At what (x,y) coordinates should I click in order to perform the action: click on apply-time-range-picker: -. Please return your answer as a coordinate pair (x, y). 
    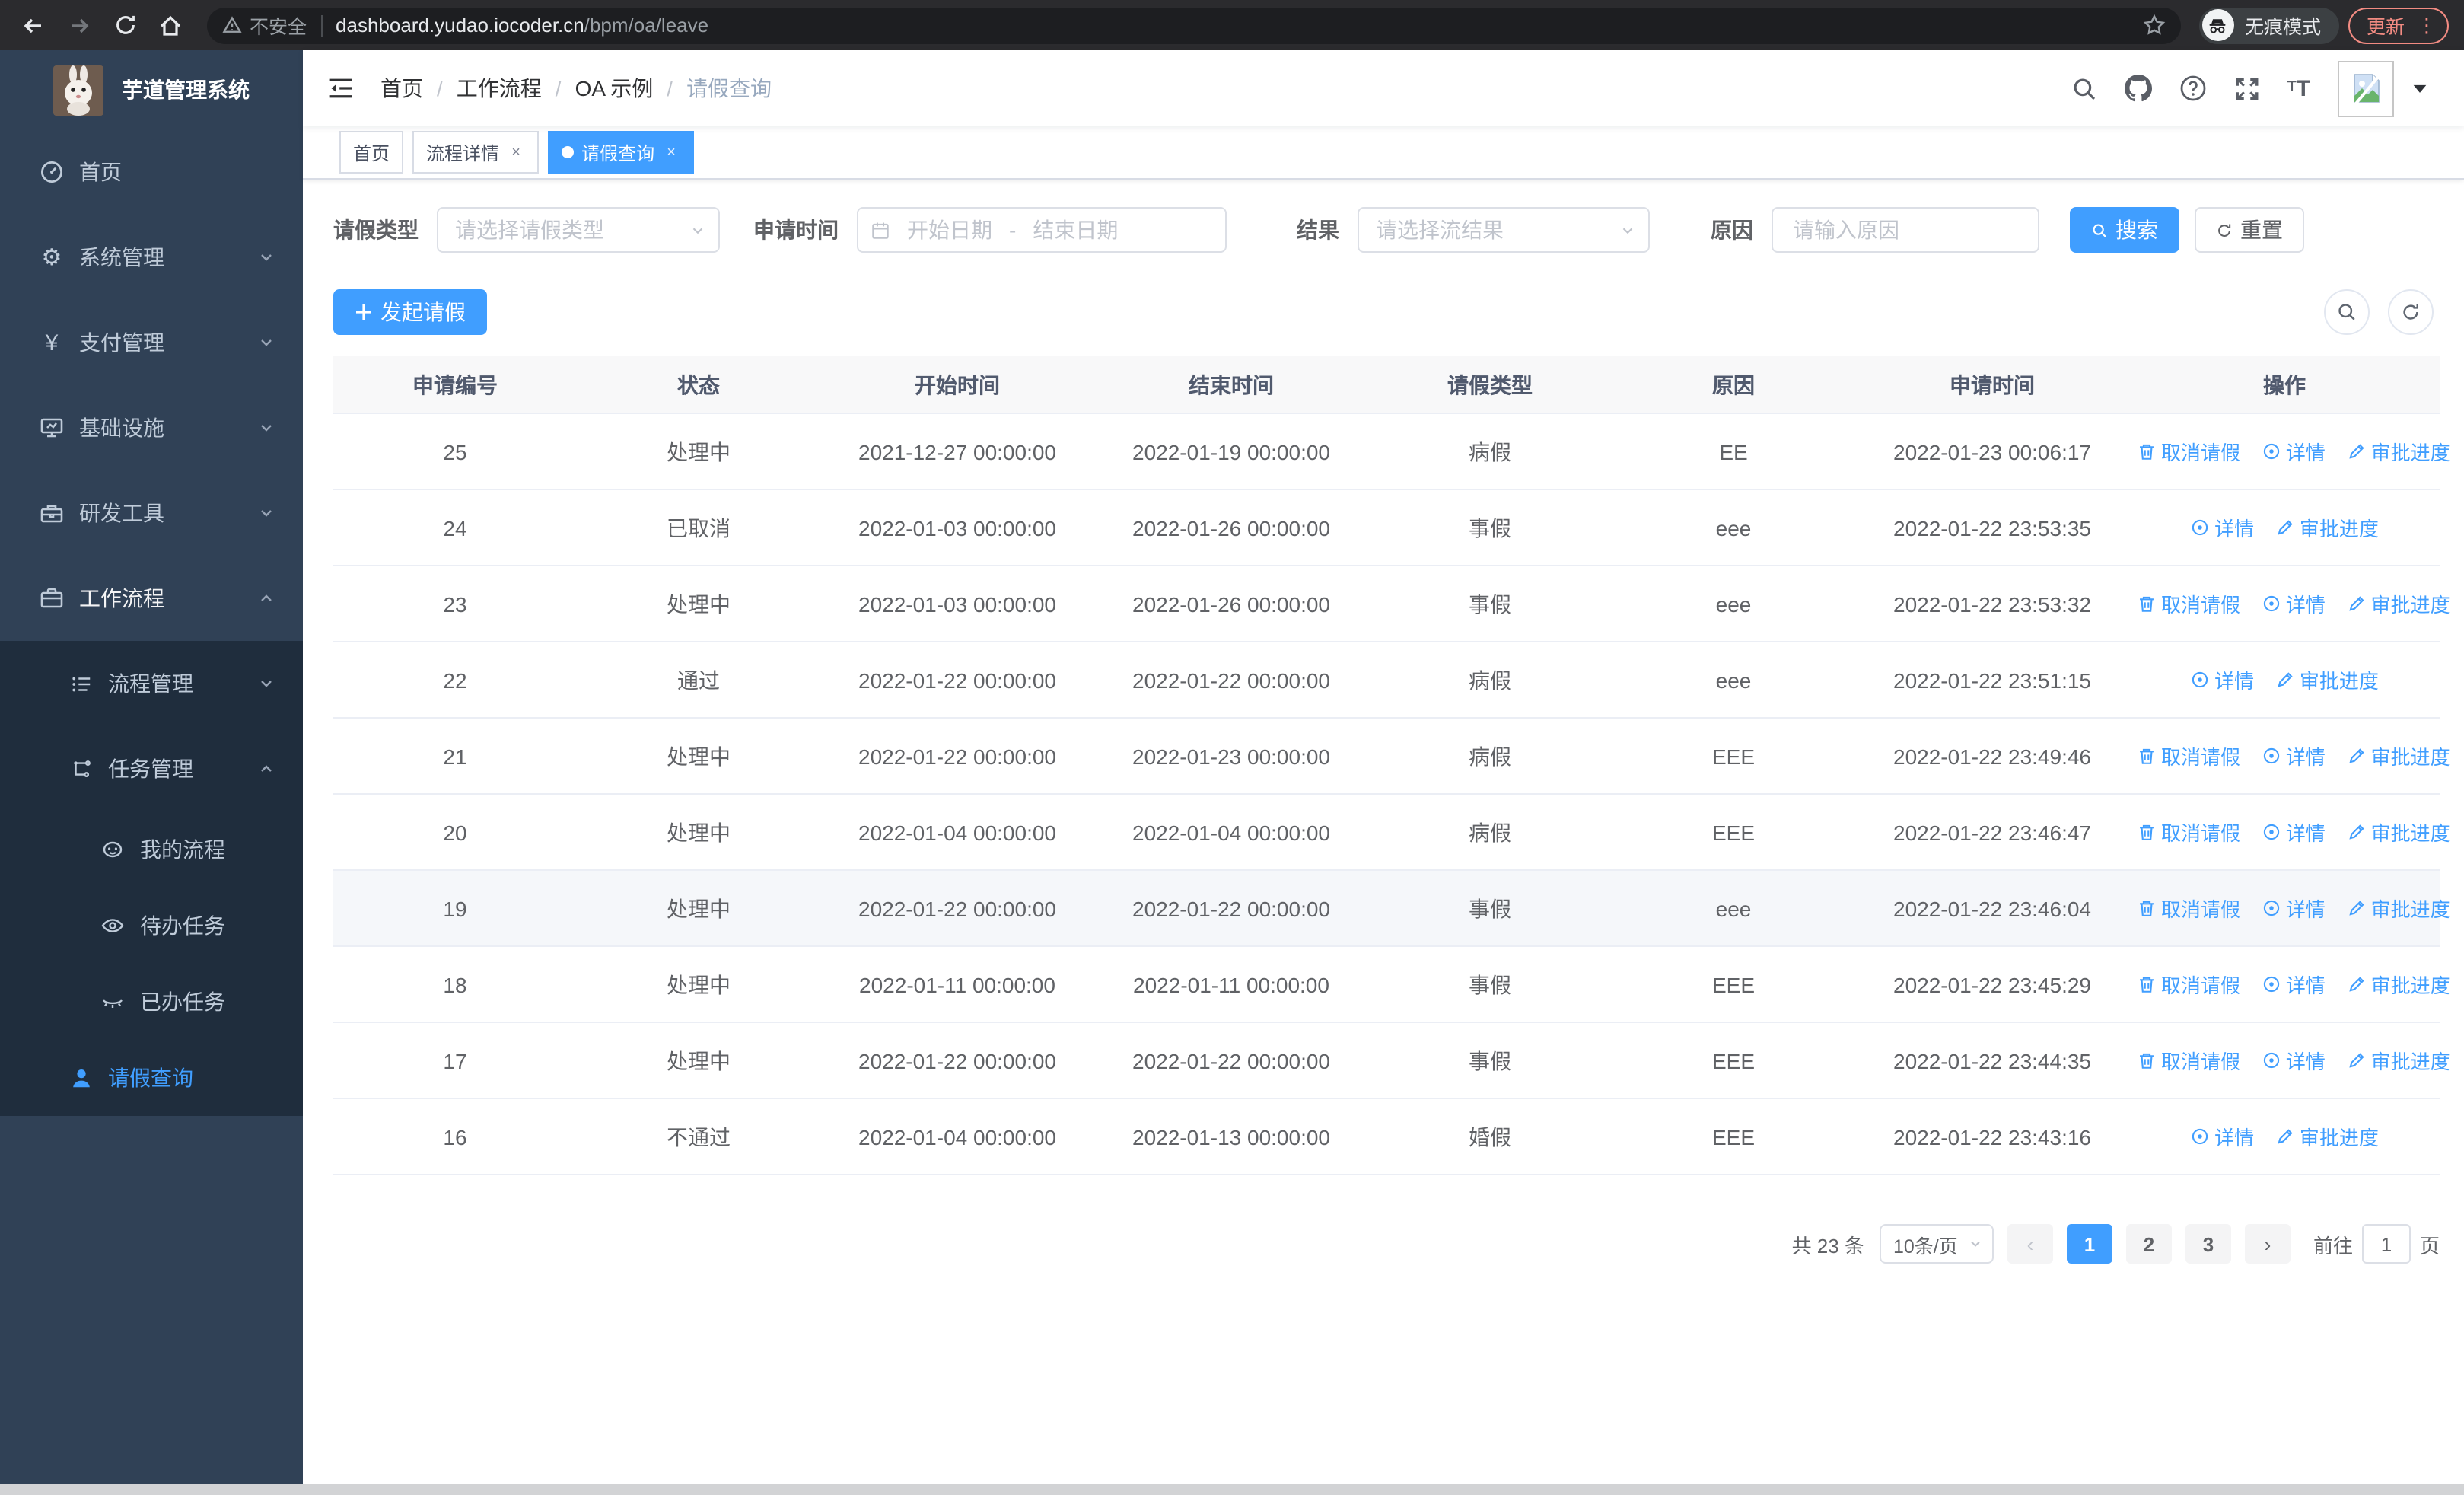
    Looking at the image, I should click on (1042, 230).